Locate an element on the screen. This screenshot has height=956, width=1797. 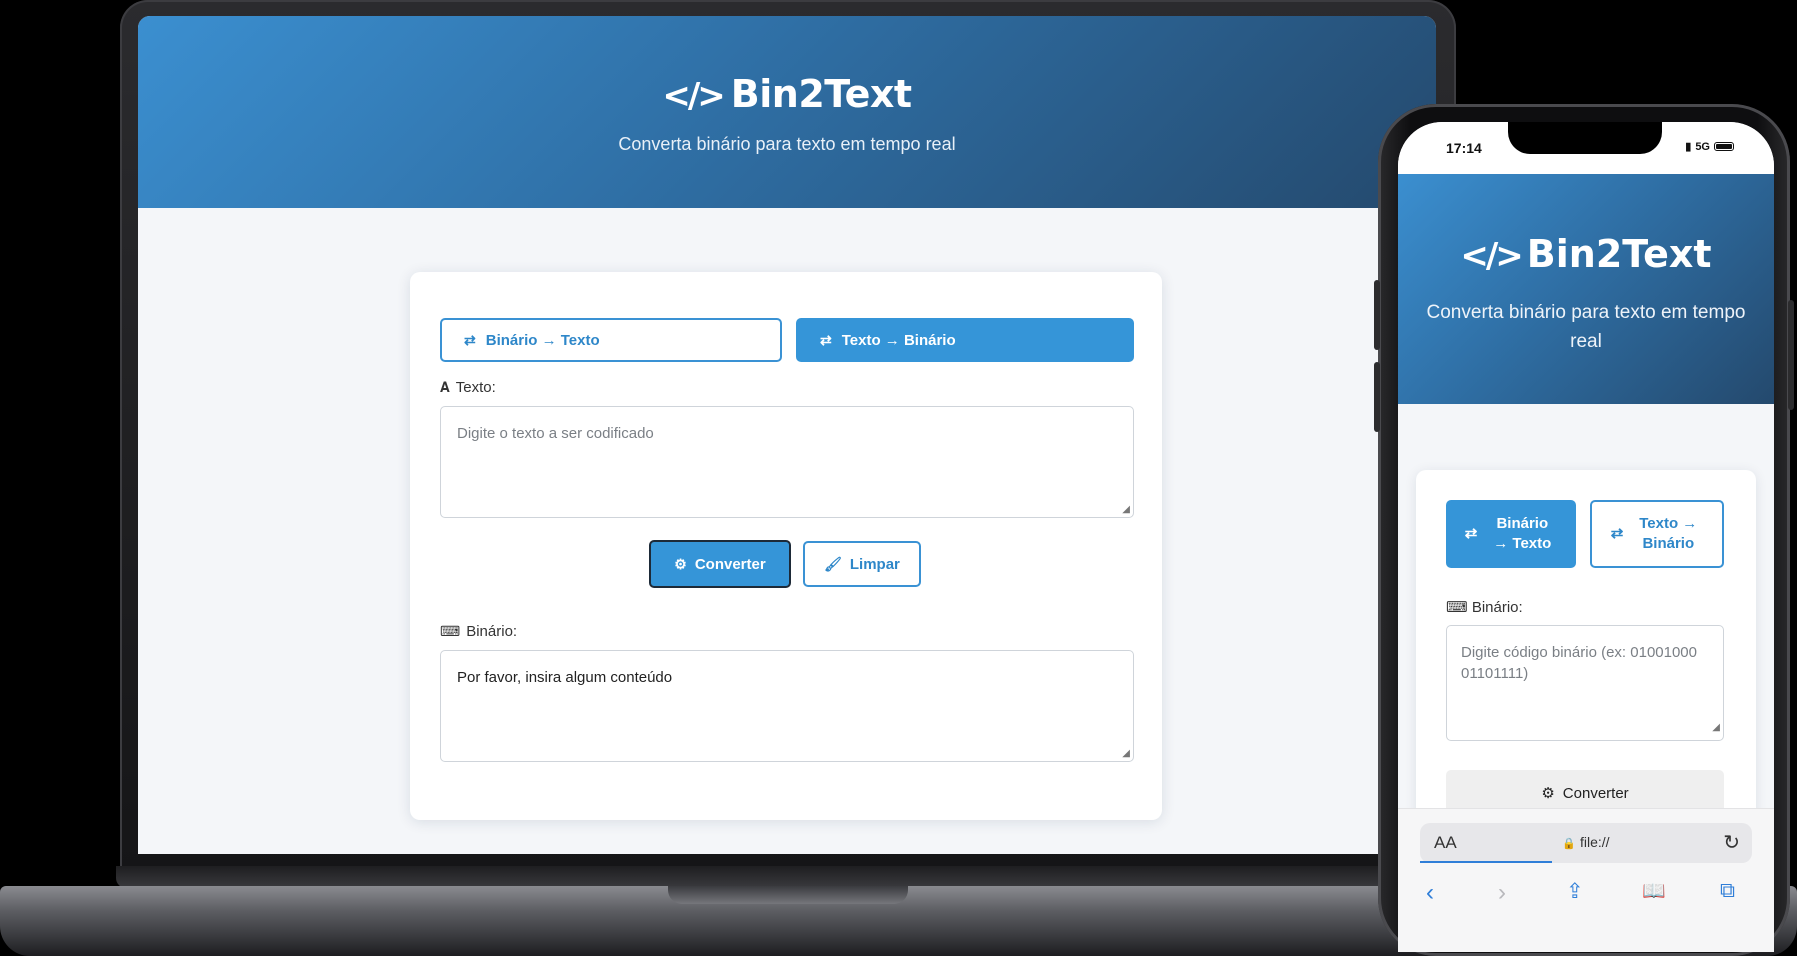
tab-binary-to-text: ⇄ Binário → Texto is located at coordinates (611, 340).